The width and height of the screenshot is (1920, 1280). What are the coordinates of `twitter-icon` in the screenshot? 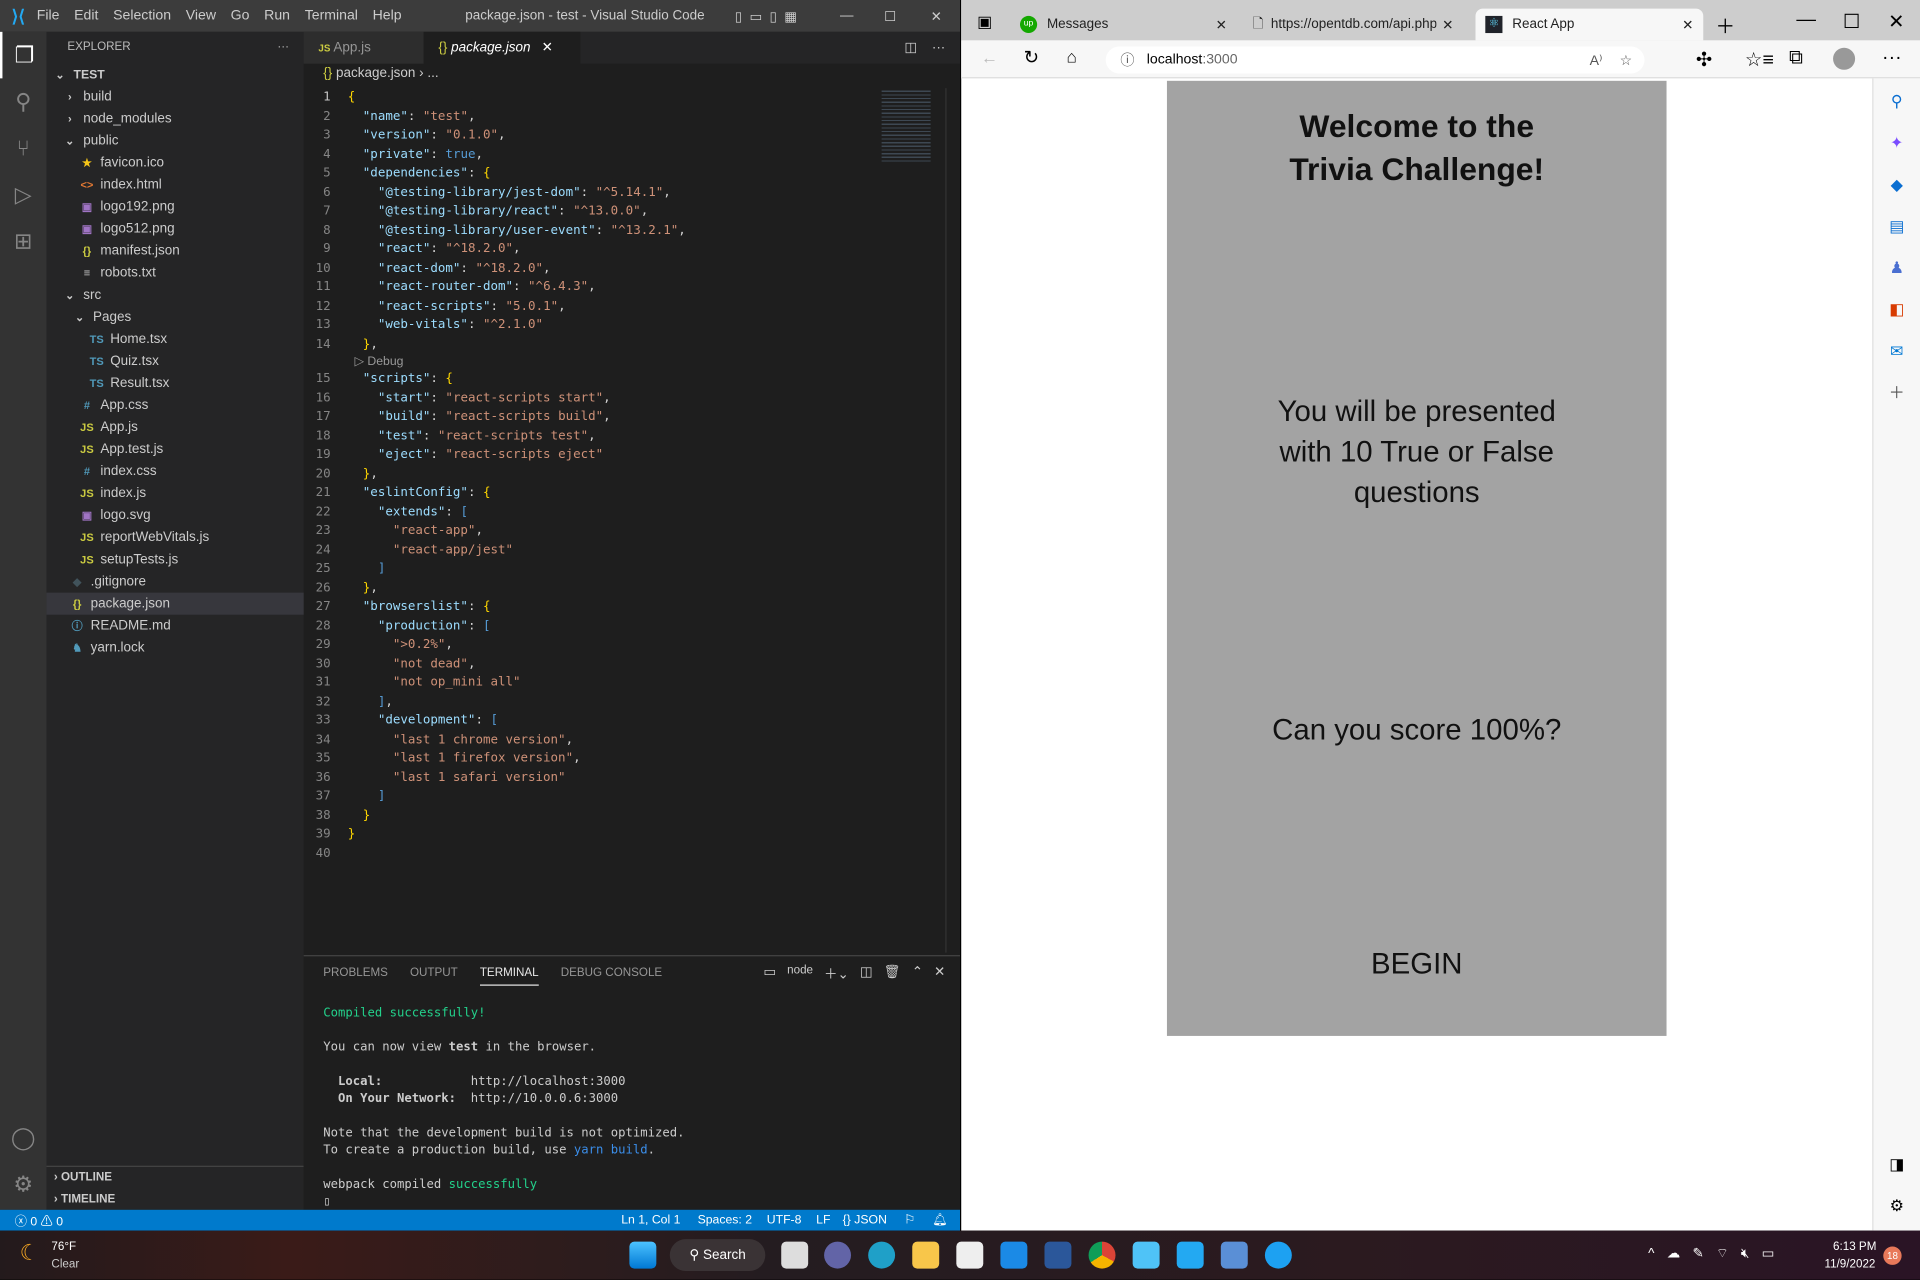 It's located at (1278, 1255).